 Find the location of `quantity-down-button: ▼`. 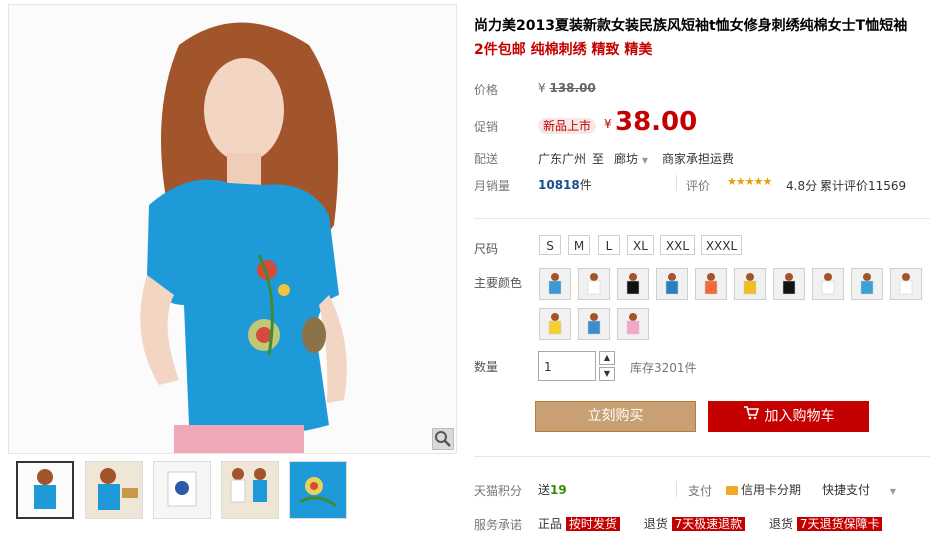

quantity-down-button: ▼ is located at coordinates (607, 374).